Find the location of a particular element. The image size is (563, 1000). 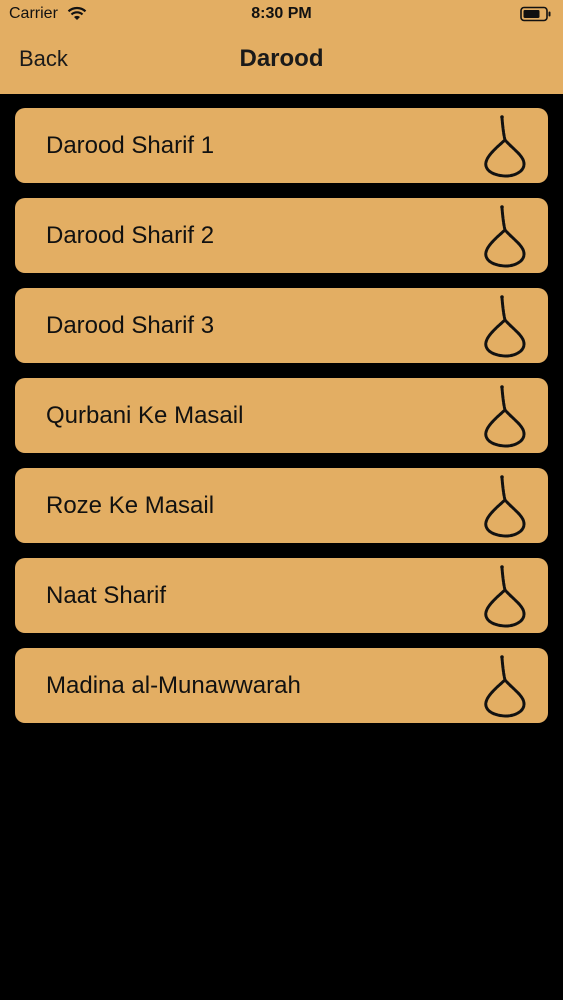

navigation-header: Carrier 8:30 PM Back Darood is located at coordinates (281, 47).